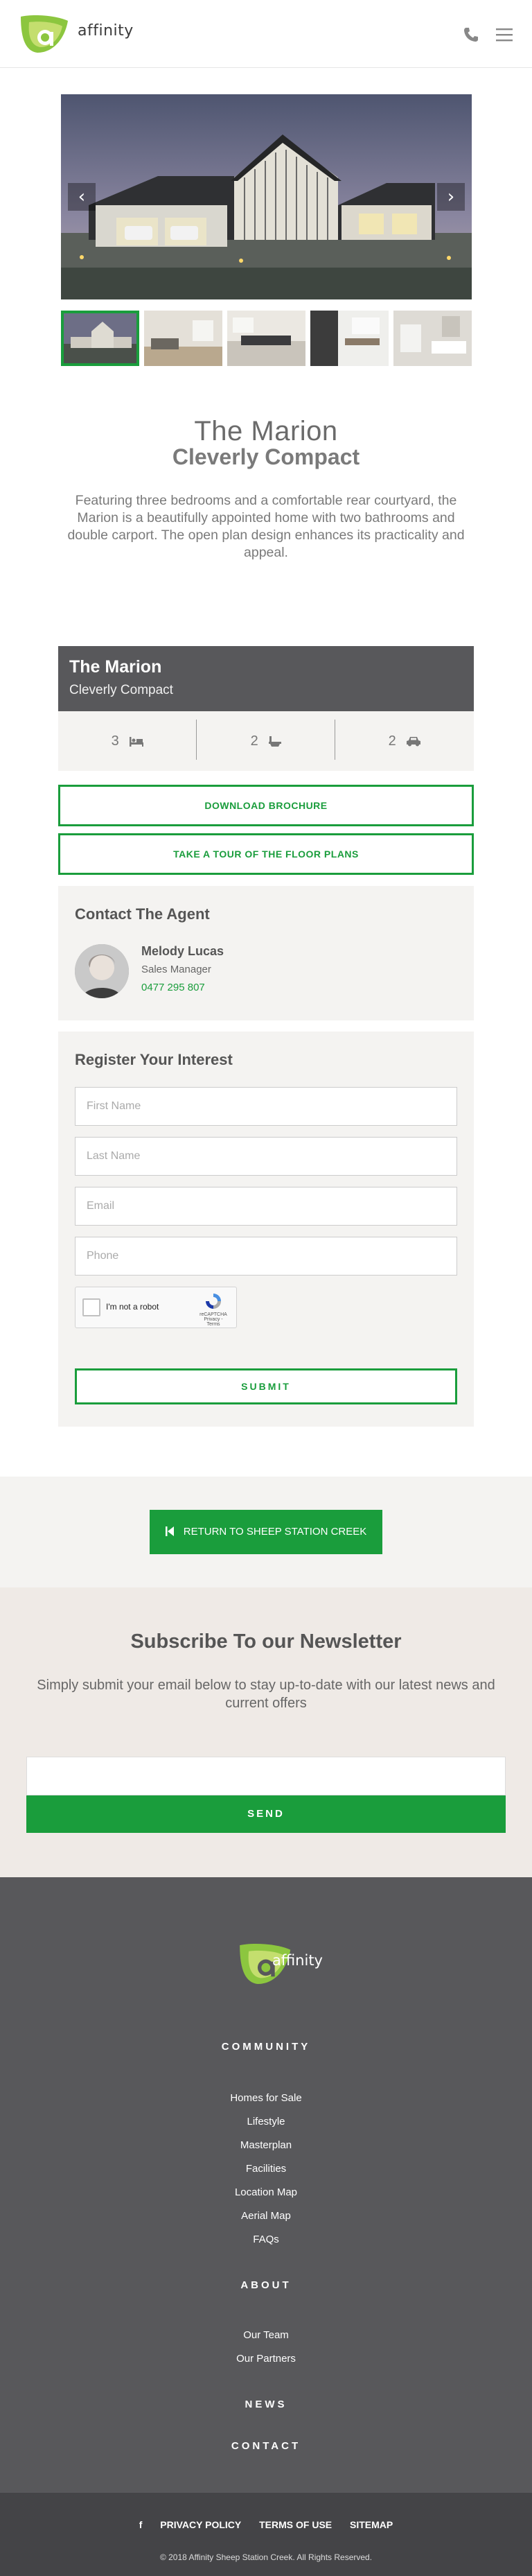 This screenshot has height=2576, width=532. Describe the element at coordinates (392, 741) in the screenshot. I see `cars-count: 2` at that location.